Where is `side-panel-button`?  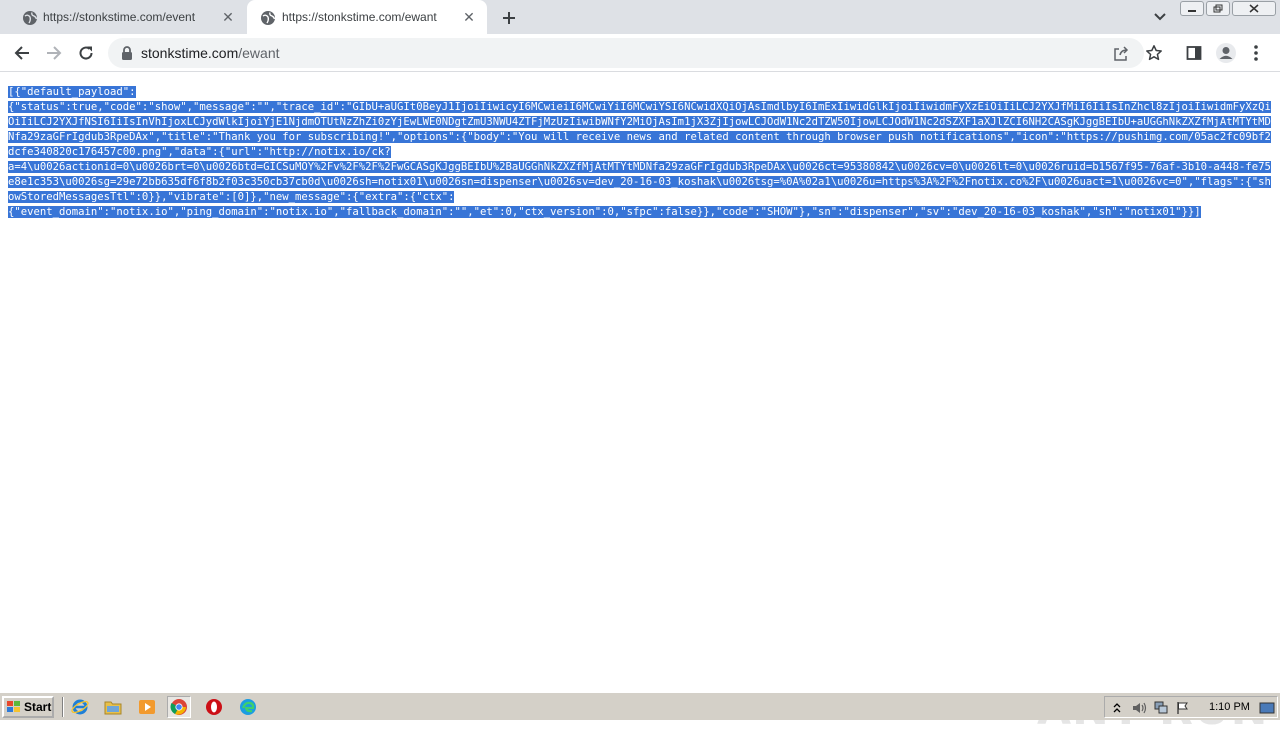 side-panel-button is located at coordinates (1194, 53).